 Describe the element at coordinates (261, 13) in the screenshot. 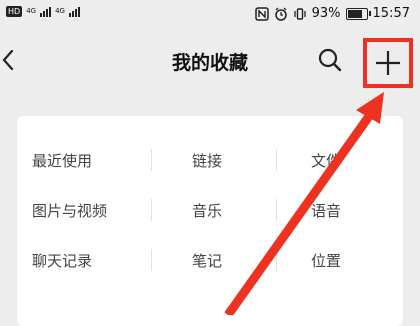

I see `nfc-icon` at that location.